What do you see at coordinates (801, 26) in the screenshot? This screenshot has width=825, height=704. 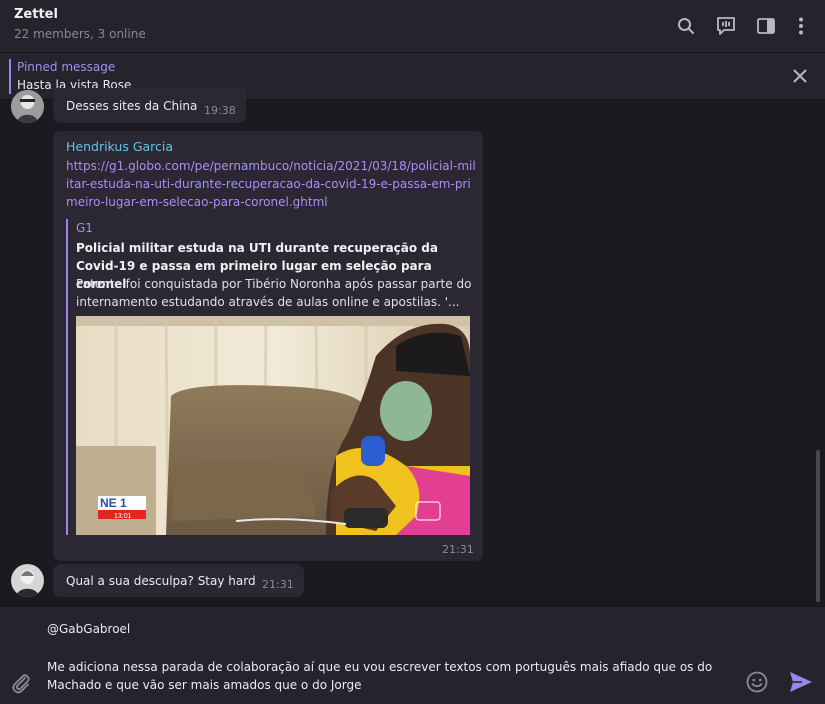 I see `more-vertical-icon` at bounding box center [801, 26].